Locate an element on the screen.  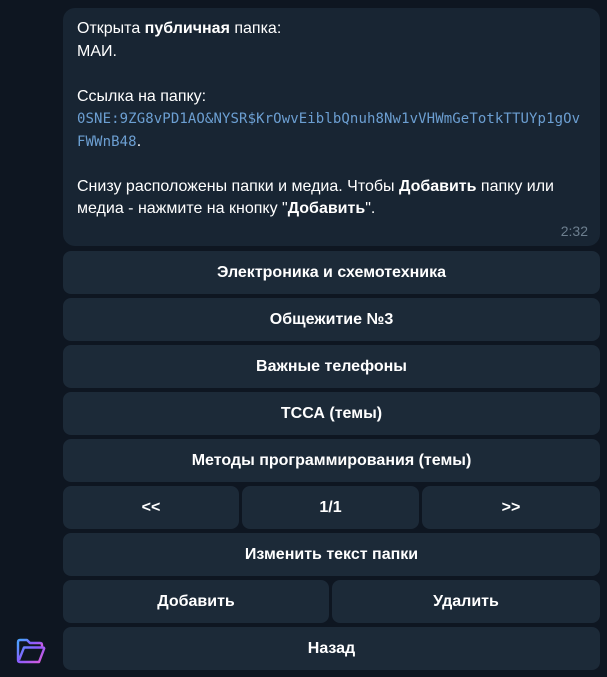
page-indicator-button: 1/1 is located at coordinates (330, 507).